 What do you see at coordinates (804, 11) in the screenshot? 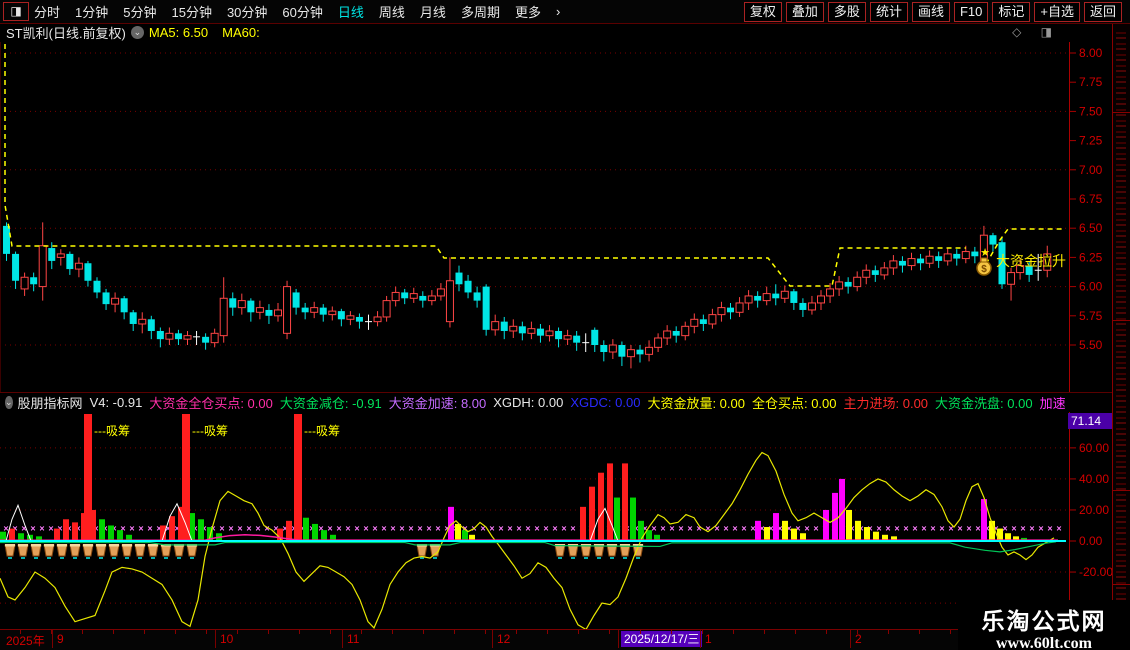
I see `toolbar-button-叠加: 叠加` at bounding box center [804, 11].